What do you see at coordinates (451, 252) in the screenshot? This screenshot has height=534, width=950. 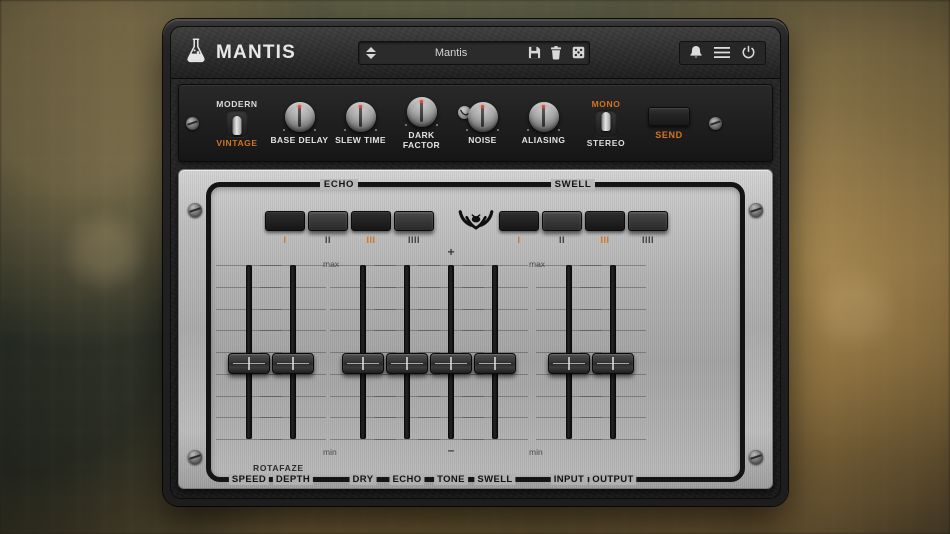 I see `fader-scale-plus: +` at bounding box center [451, 252].